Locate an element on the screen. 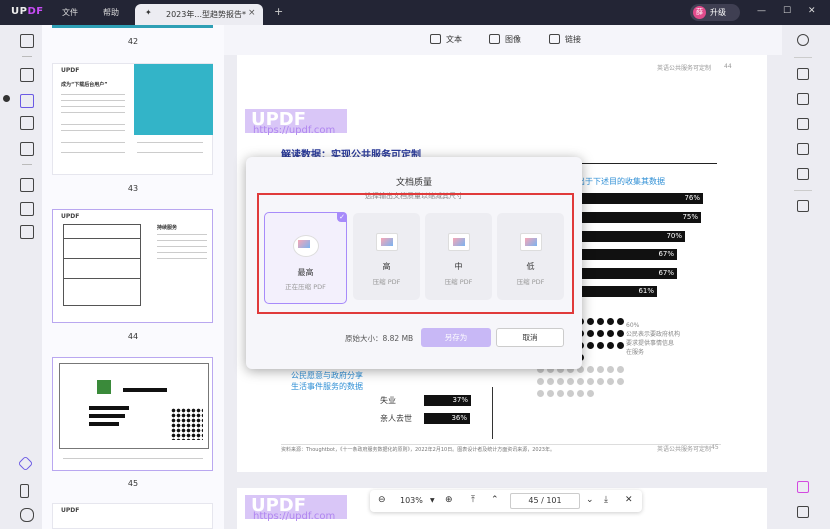 Image resolution: width=830 pixels, height=529 pixels. prev-page-icon: ⌃ is located at coordinates (495, 500).